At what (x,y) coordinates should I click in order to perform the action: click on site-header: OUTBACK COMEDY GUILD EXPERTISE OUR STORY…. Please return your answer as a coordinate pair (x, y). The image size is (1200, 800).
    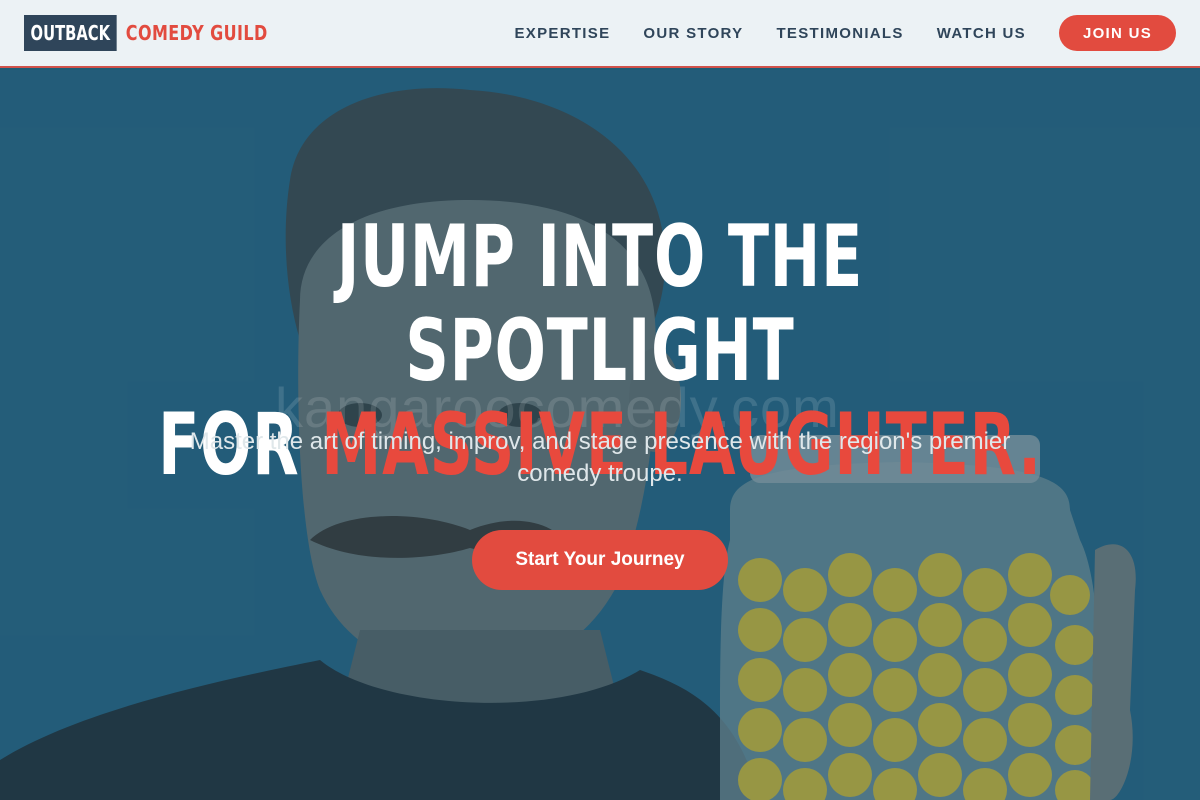
    Looking at the image, I should click on (600, 34).